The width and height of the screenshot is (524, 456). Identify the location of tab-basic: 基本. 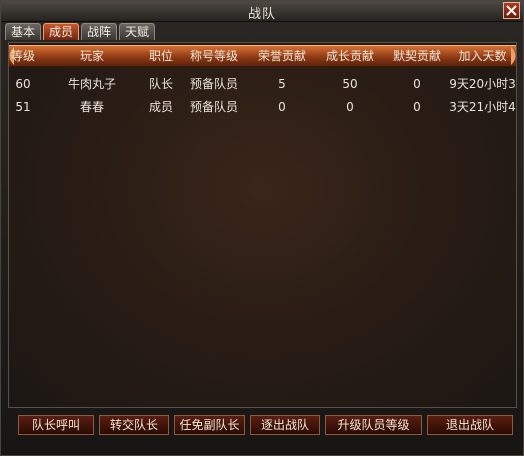
(23, 31).